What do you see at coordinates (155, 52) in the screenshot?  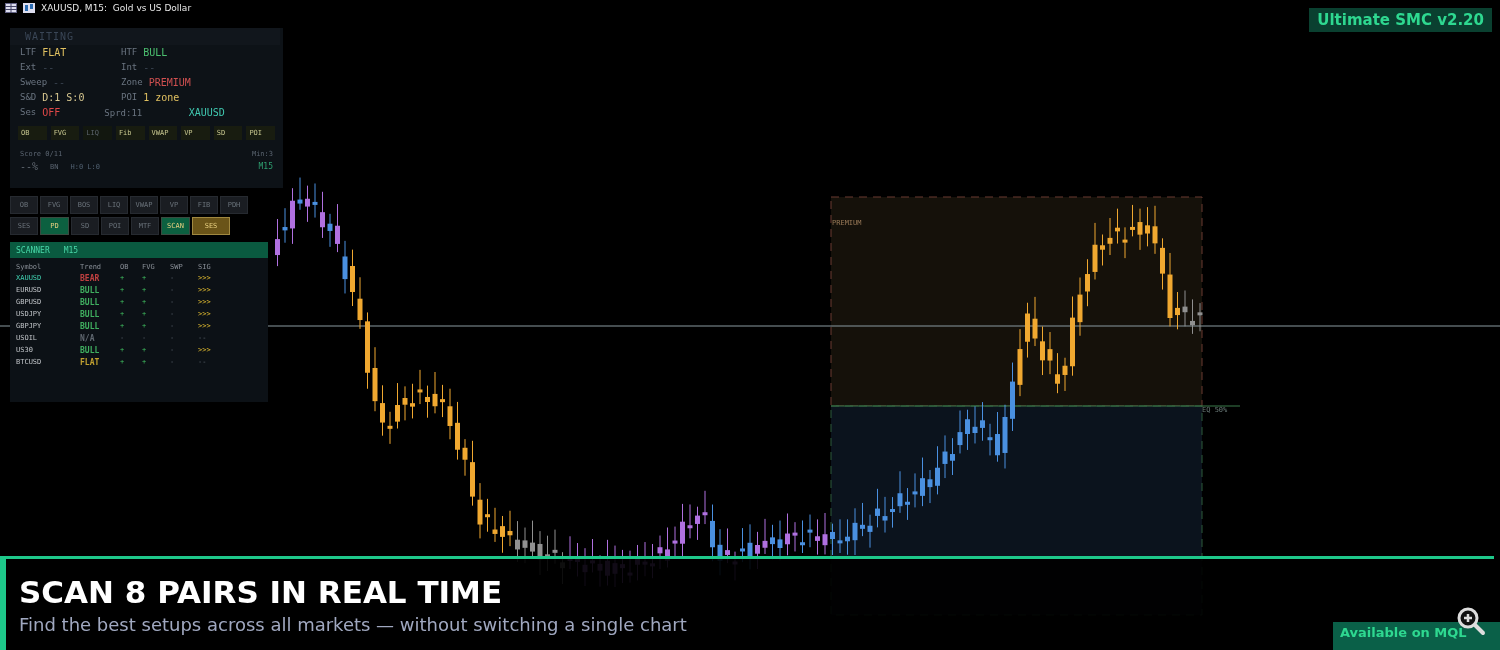 I see `field-value: BULL` at bounding box center [155, 52].